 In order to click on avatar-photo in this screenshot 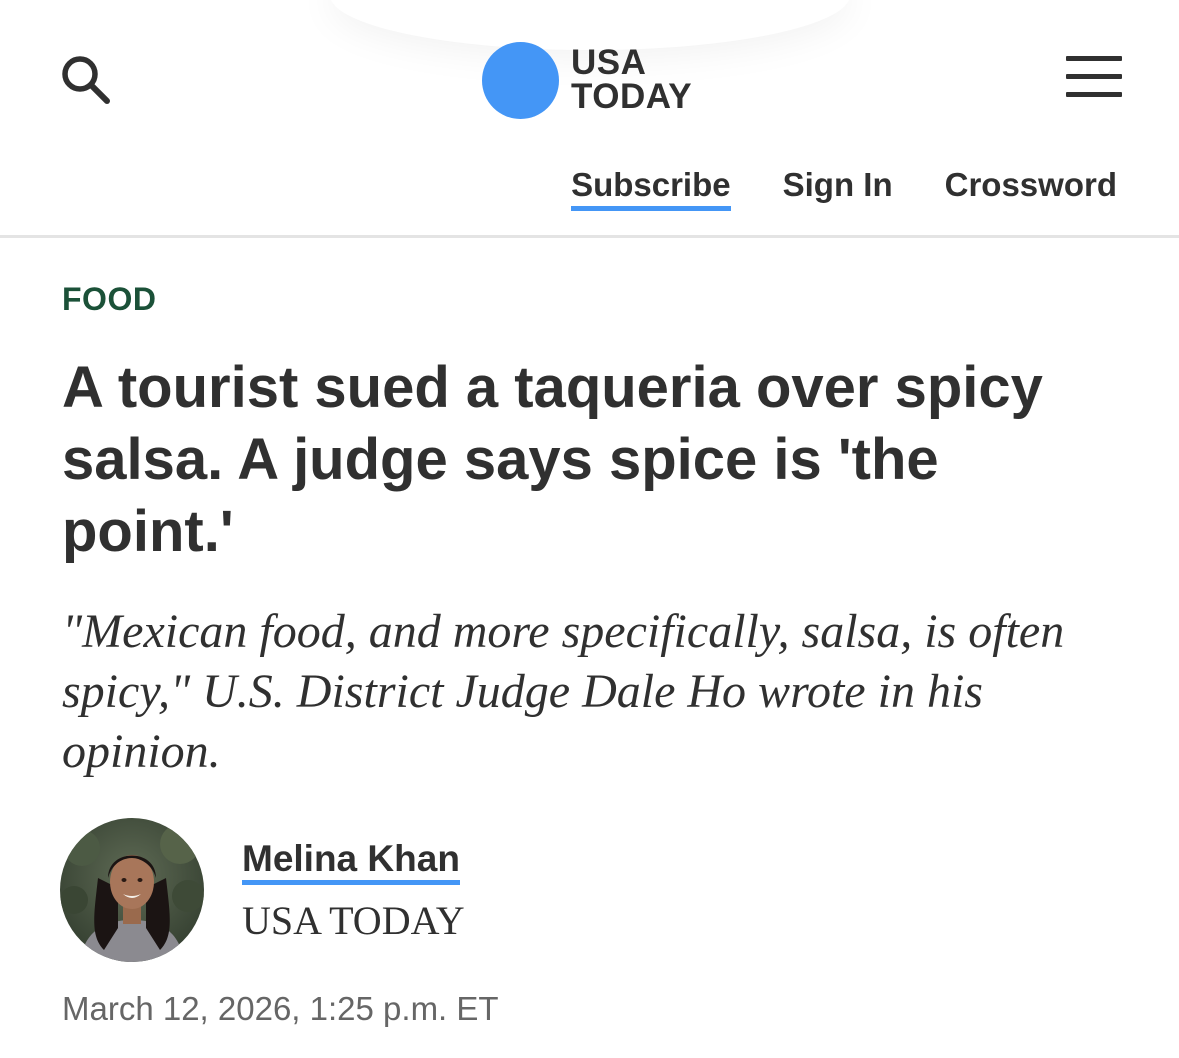, I will do `click(132, 890)`.